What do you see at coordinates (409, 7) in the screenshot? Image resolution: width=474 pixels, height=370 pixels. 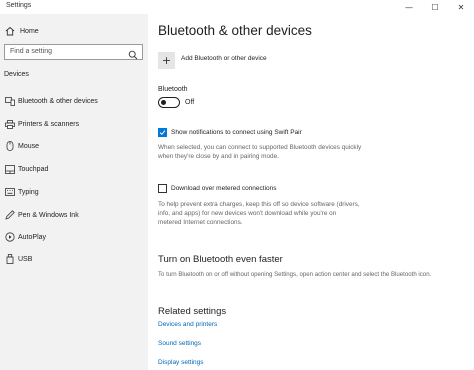 I see `minimize-button: —` at bounding box center [409, 7].